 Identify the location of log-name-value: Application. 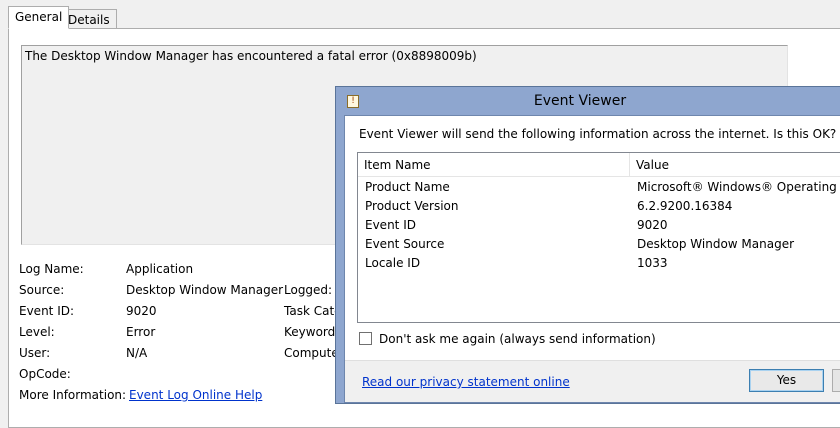
(160, 269).